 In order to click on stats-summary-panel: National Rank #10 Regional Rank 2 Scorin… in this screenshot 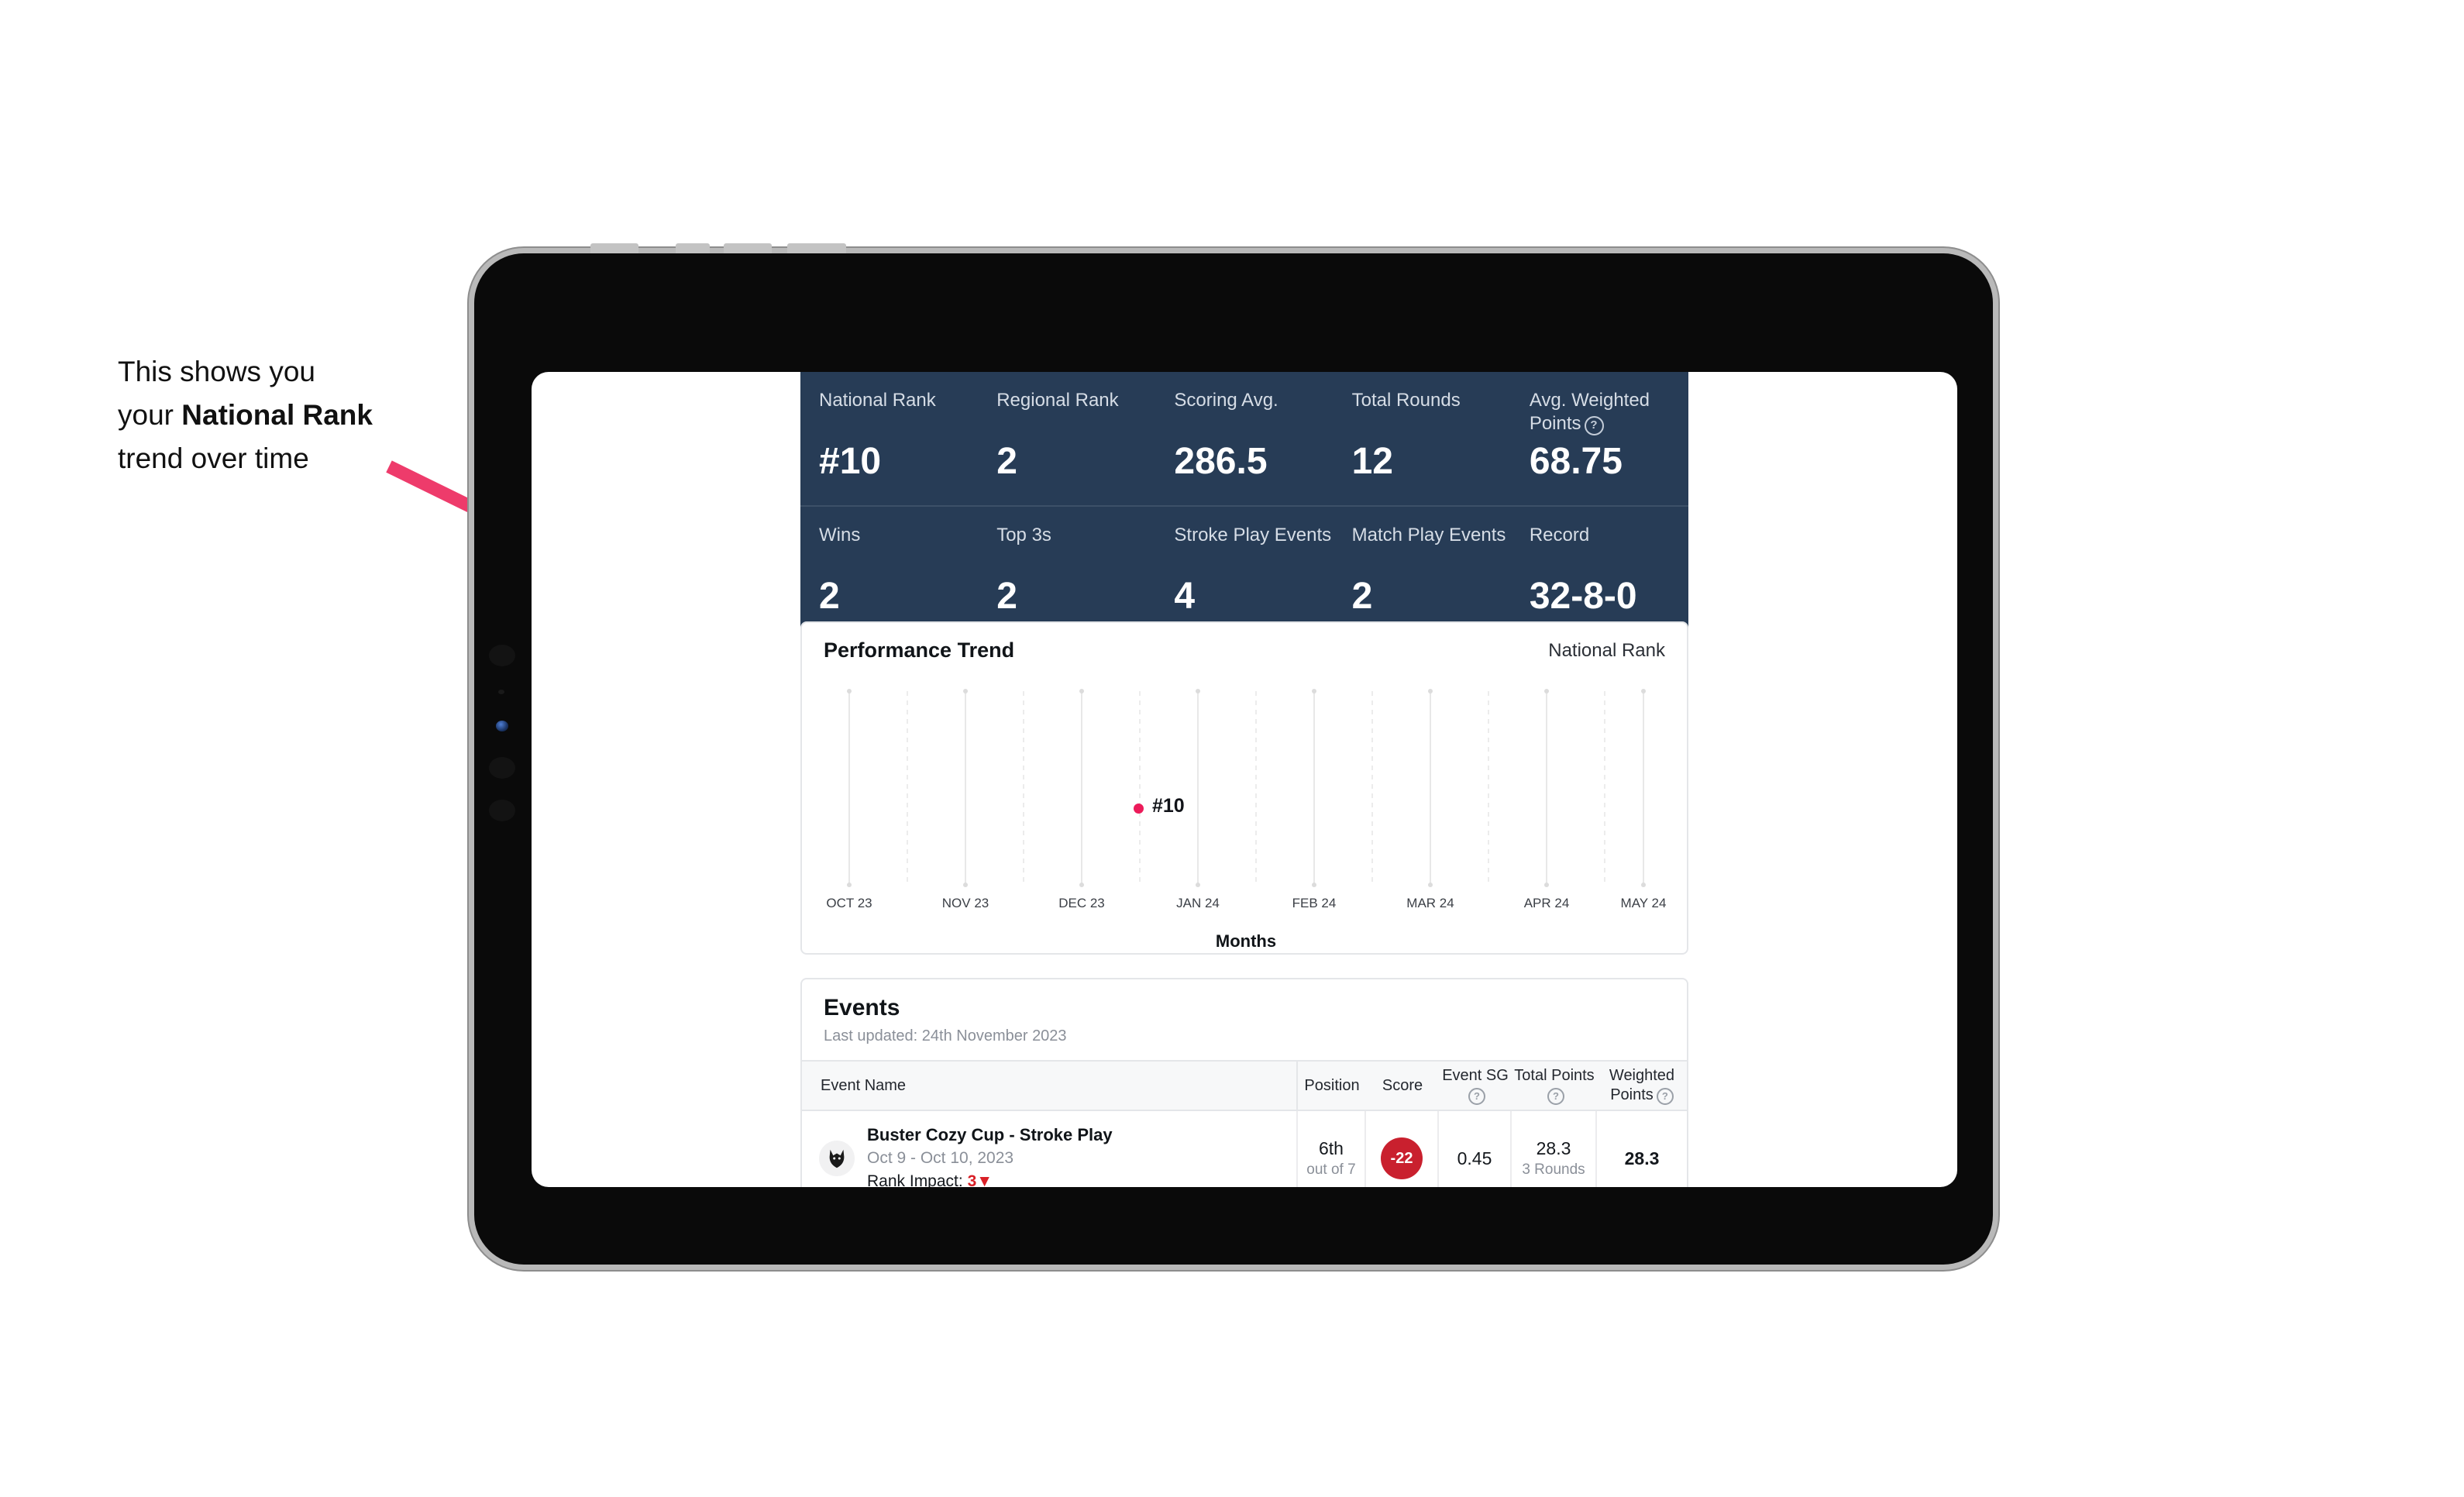, I will do `click(1244, 506)`.